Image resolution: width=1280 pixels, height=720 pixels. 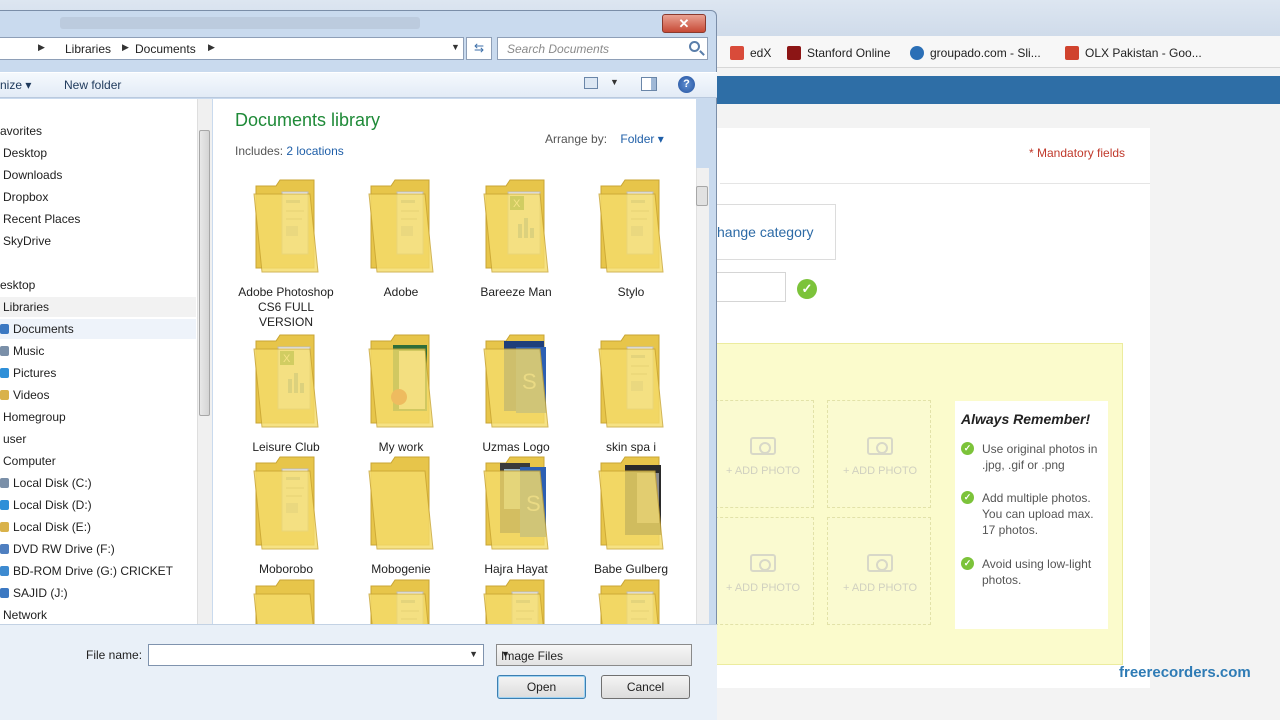 What do you see at coordinates (232, 48) in the screenshot?
I see `address-bar: ▶ Libraries ▶ Documents ▶ ▼` at bounding box center [232, 48].